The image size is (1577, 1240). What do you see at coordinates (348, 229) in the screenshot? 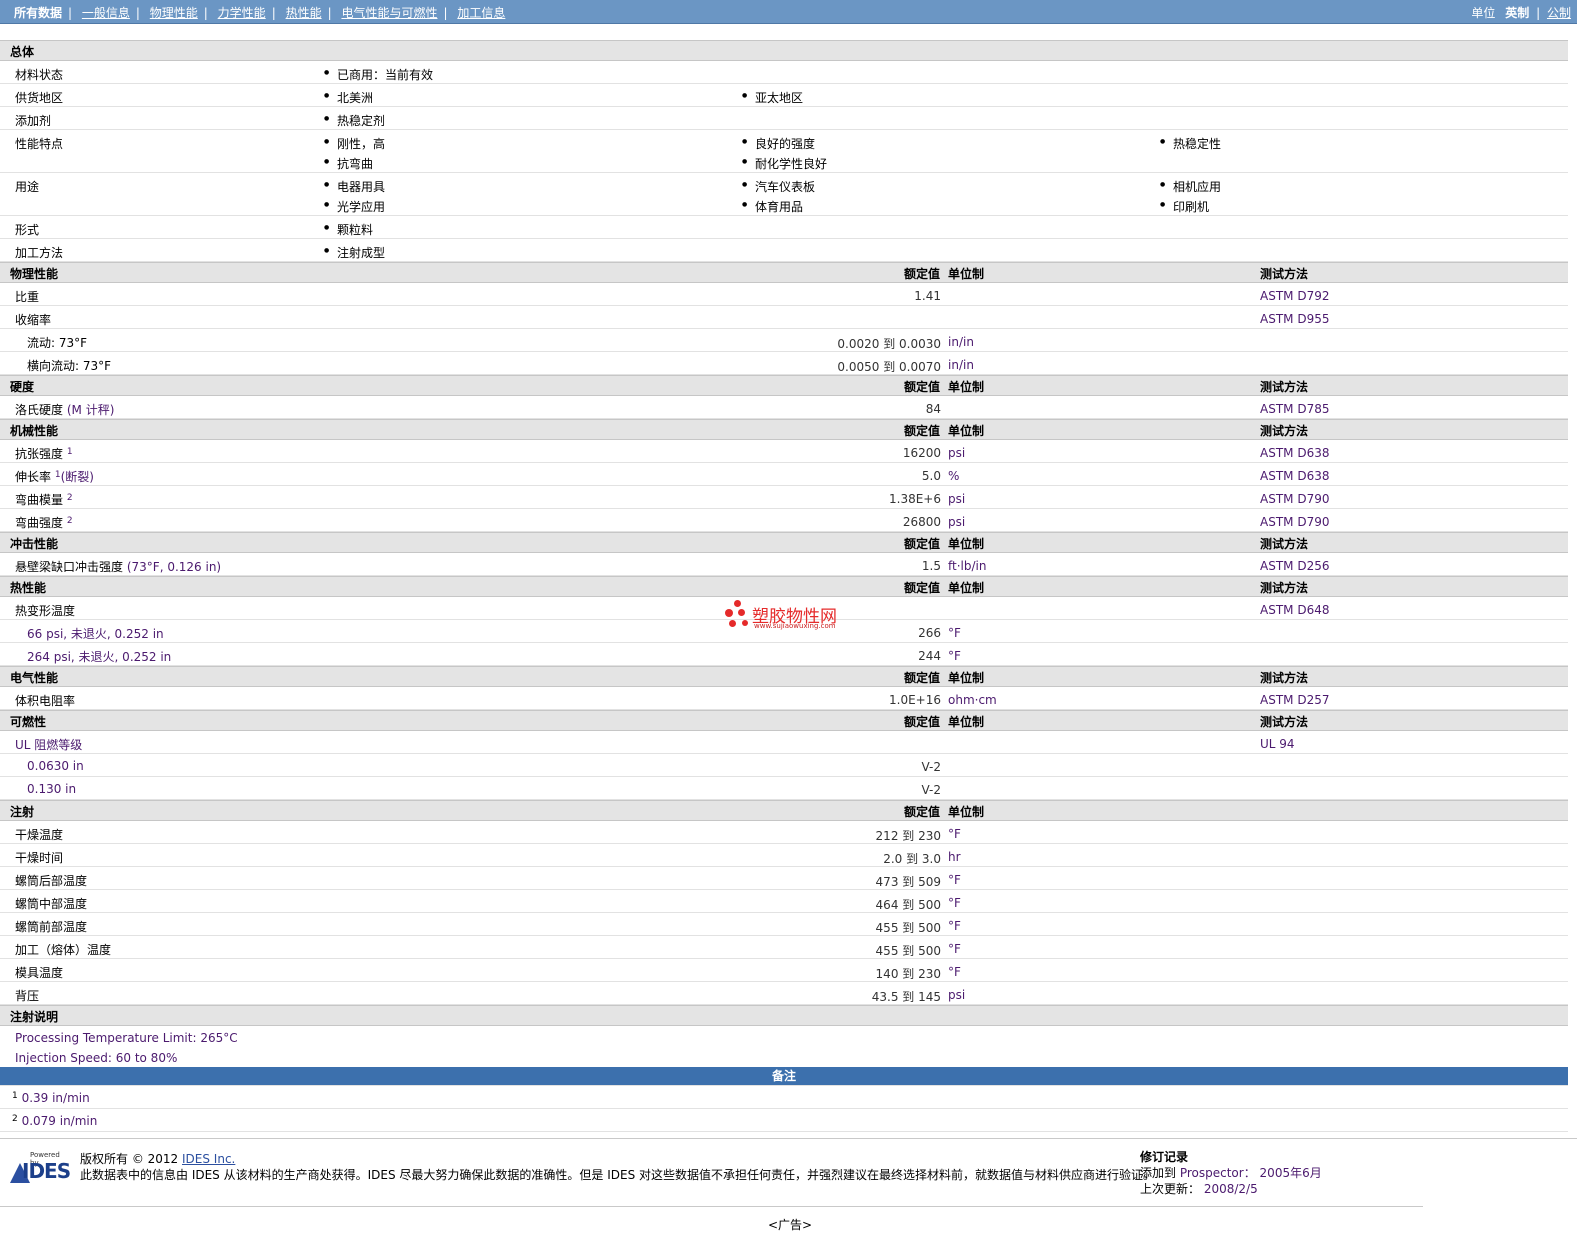
I see `bullet-item: 颗粒料` at bounding box center [348, 229].